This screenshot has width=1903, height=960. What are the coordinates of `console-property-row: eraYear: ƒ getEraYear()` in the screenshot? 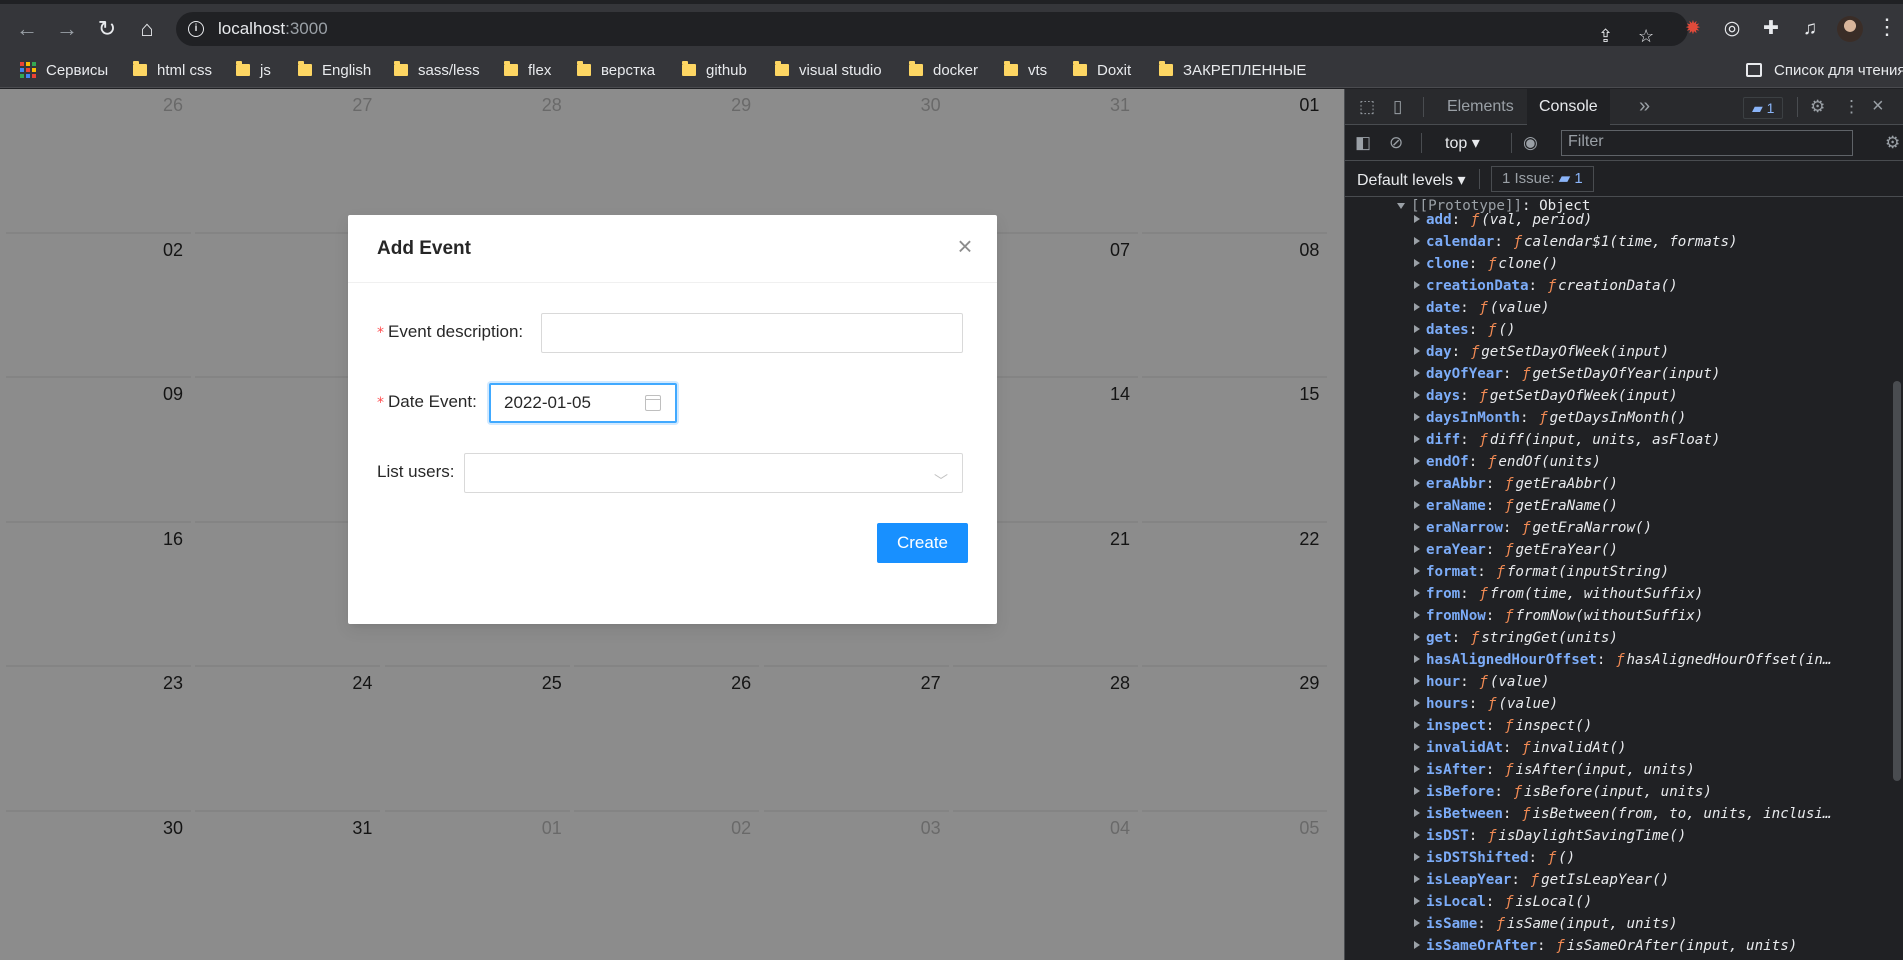 It's located at (1655, 550).